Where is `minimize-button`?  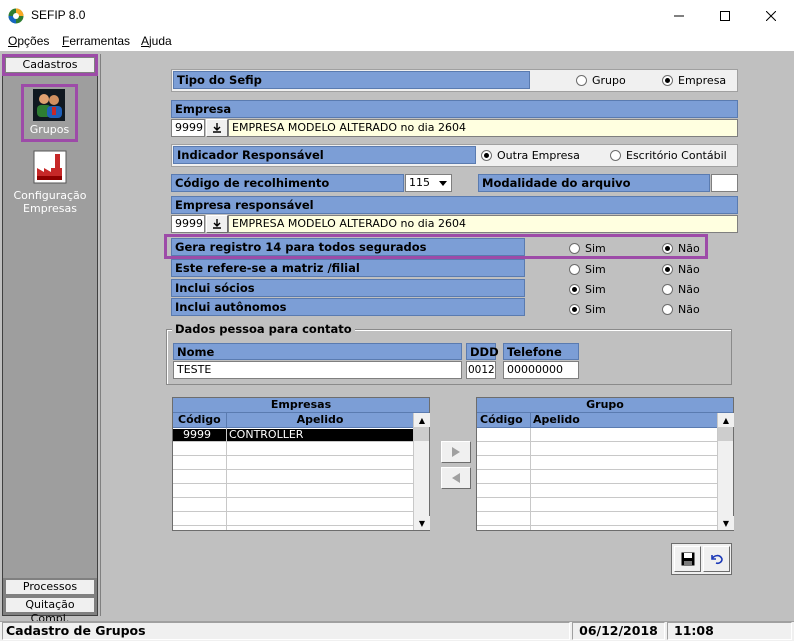
minimize-button is located at coordinates (679, 15).